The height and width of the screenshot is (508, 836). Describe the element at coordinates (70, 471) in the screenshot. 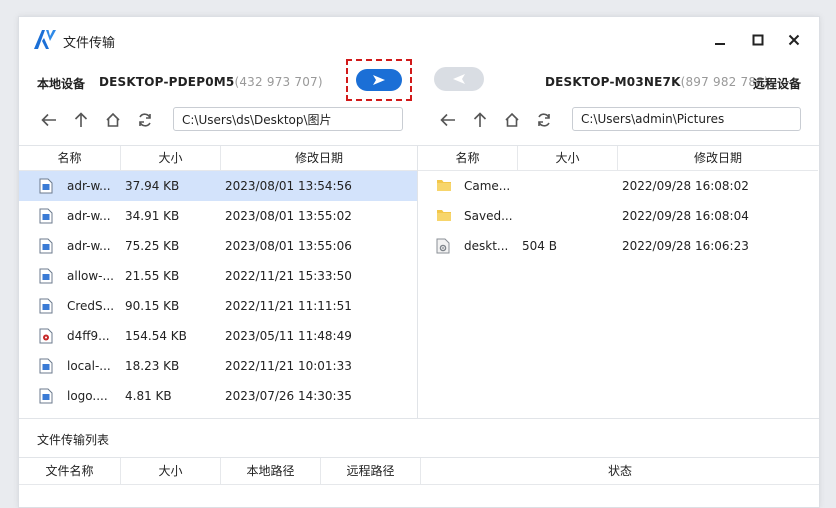

I see `queue-column-filename: 文件名称` at that location.